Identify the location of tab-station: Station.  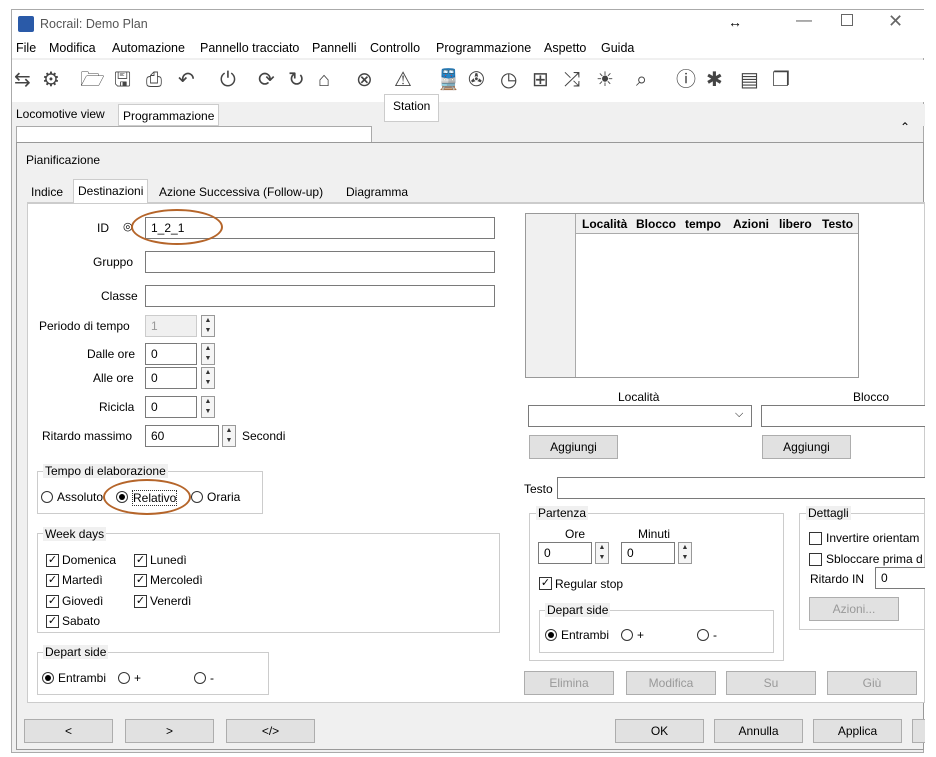
(411, 108).